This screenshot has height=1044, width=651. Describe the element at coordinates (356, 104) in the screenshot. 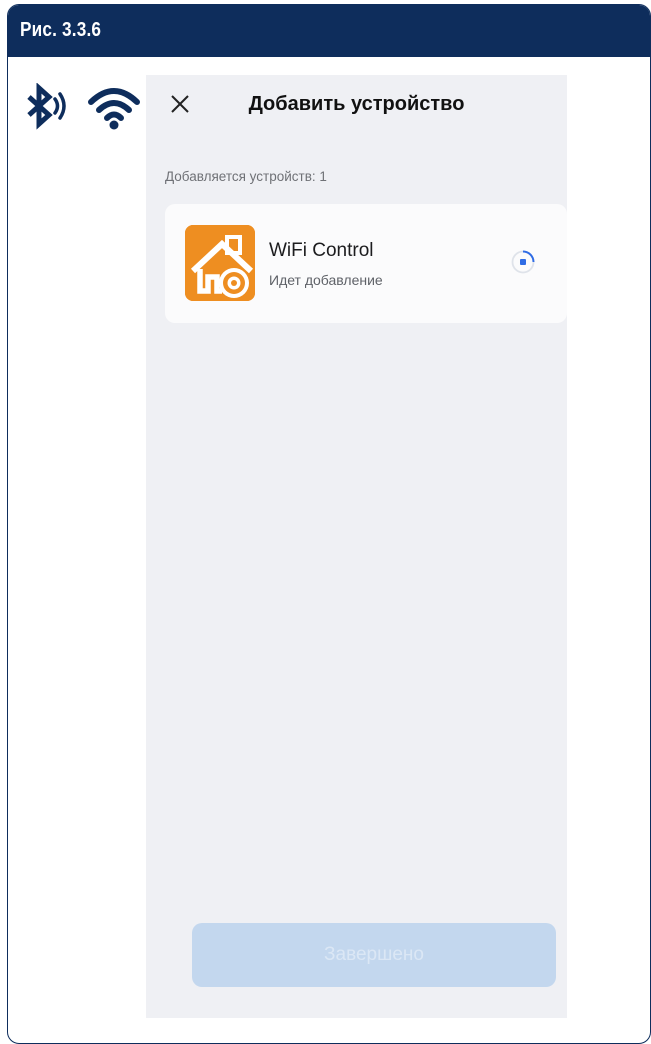

I see `page-title: Добавить устройство` at that location.